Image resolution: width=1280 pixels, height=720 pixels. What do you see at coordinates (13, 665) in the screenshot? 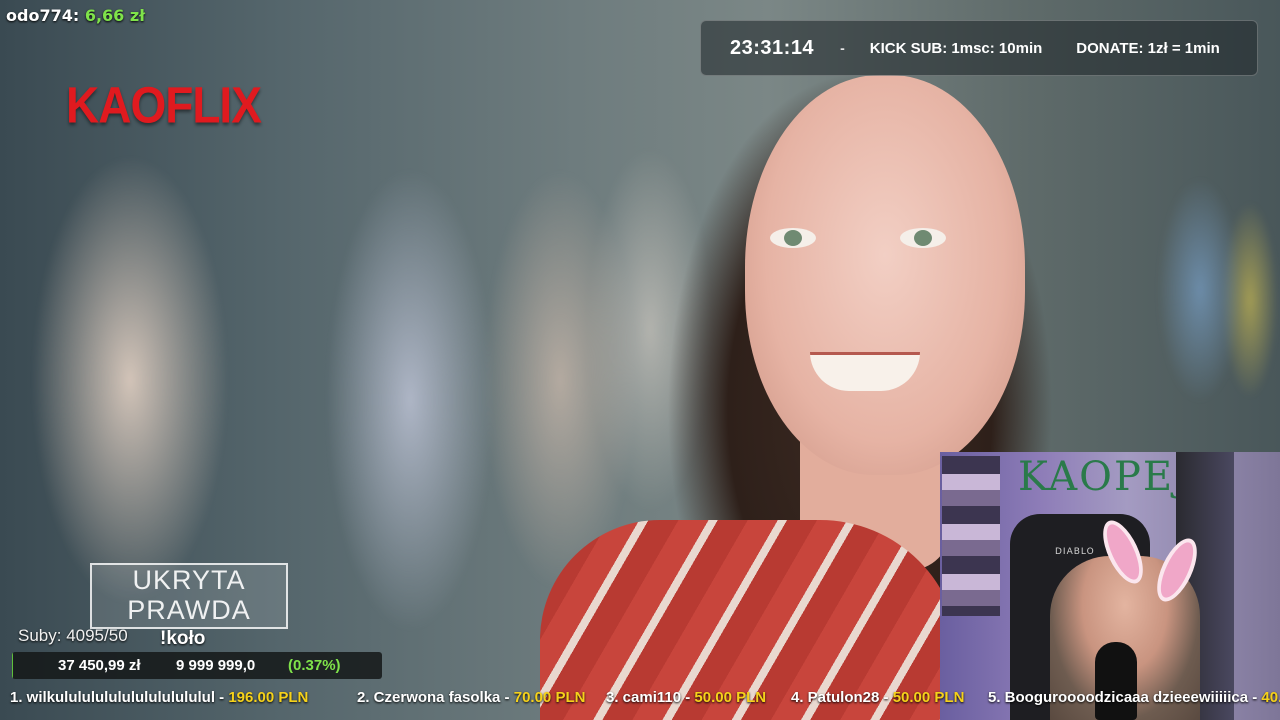
I see `goal-progress-fill` at bounding box center [13, 665].